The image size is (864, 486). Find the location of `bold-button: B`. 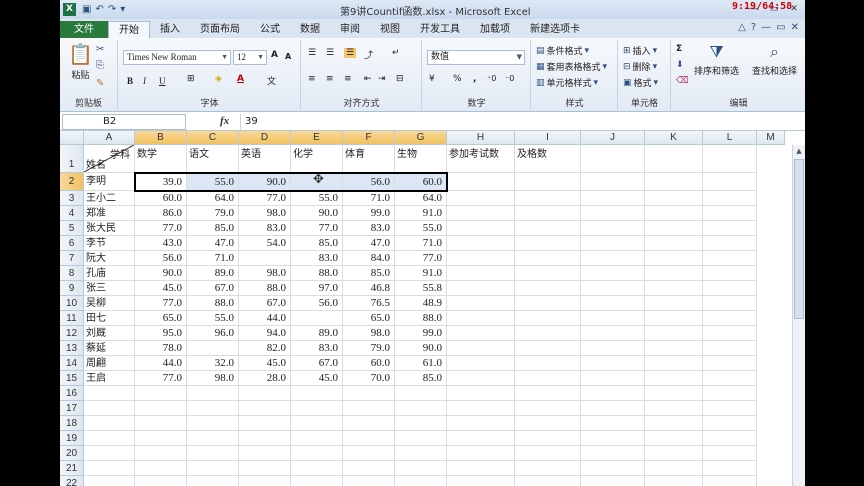

bold-button: B is located at coordinates (130, 81).